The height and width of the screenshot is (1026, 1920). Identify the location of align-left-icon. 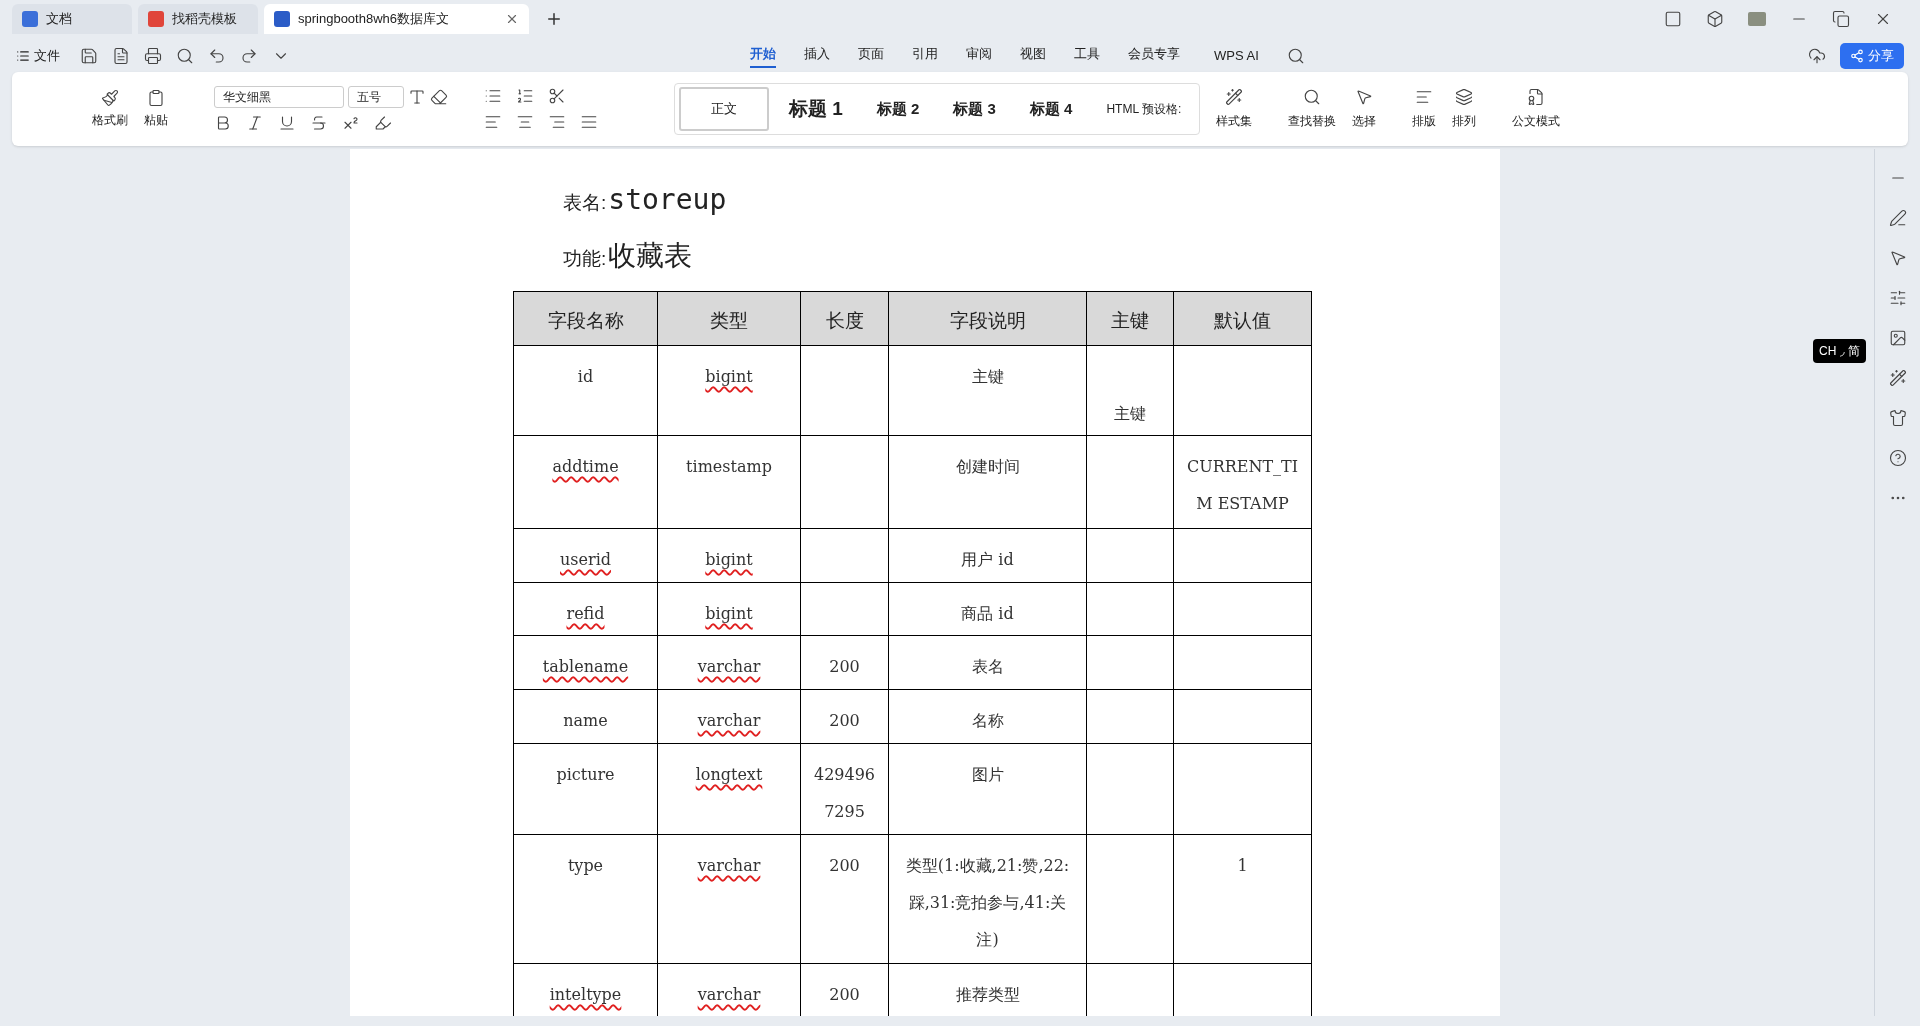
(493, 122).